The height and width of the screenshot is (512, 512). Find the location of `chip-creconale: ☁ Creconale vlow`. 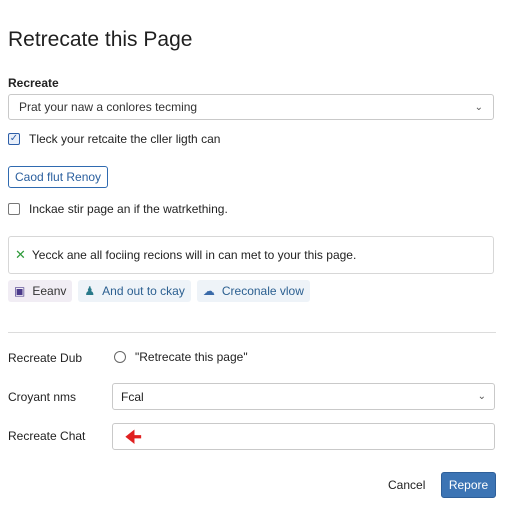

chip-creconale: ☁ Creconale vlow is located at coordinates (253, 291).